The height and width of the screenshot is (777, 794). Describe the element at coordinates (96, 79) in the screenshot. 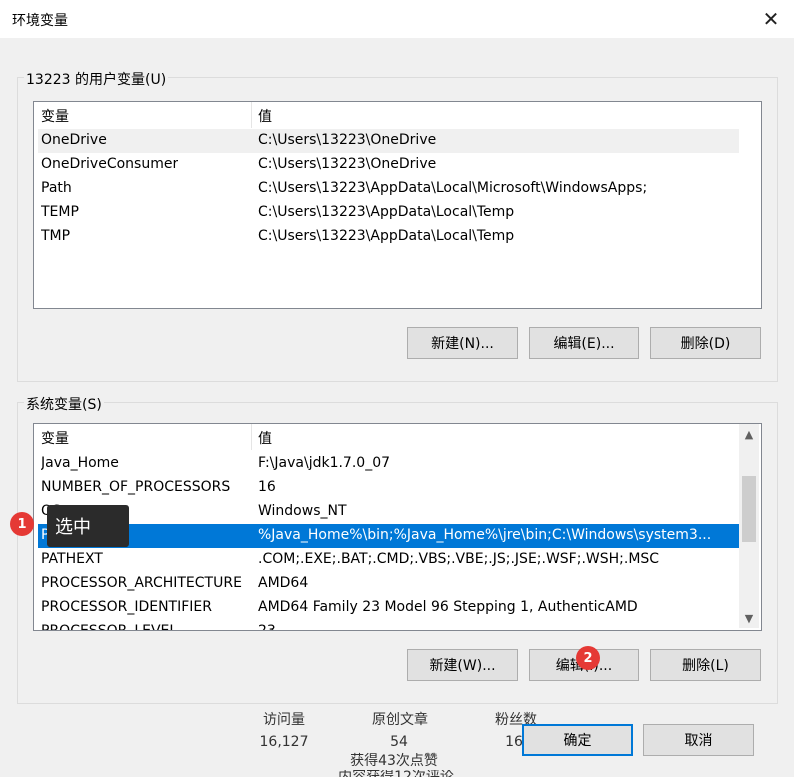

I see `user-vars-group-label: 13223 的用户变量(U)` at that location.